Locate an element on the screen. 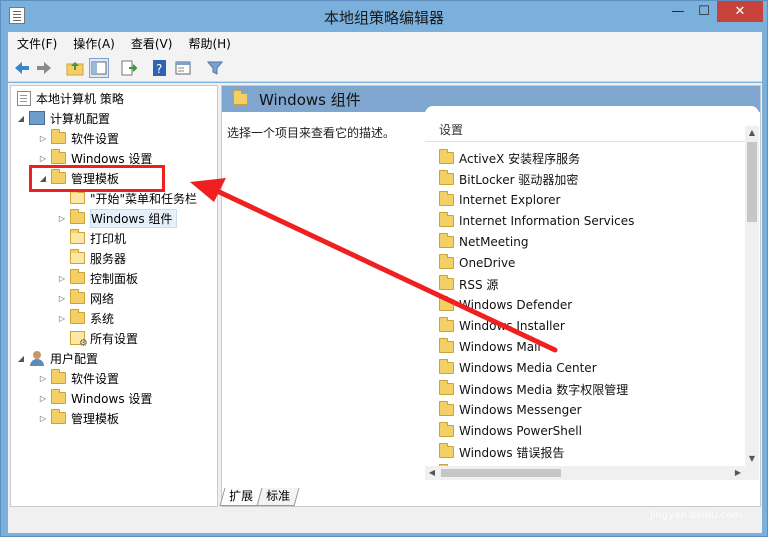  list-item-label: Windows Media 数字权限管理 is located at coordinates (544, 389).